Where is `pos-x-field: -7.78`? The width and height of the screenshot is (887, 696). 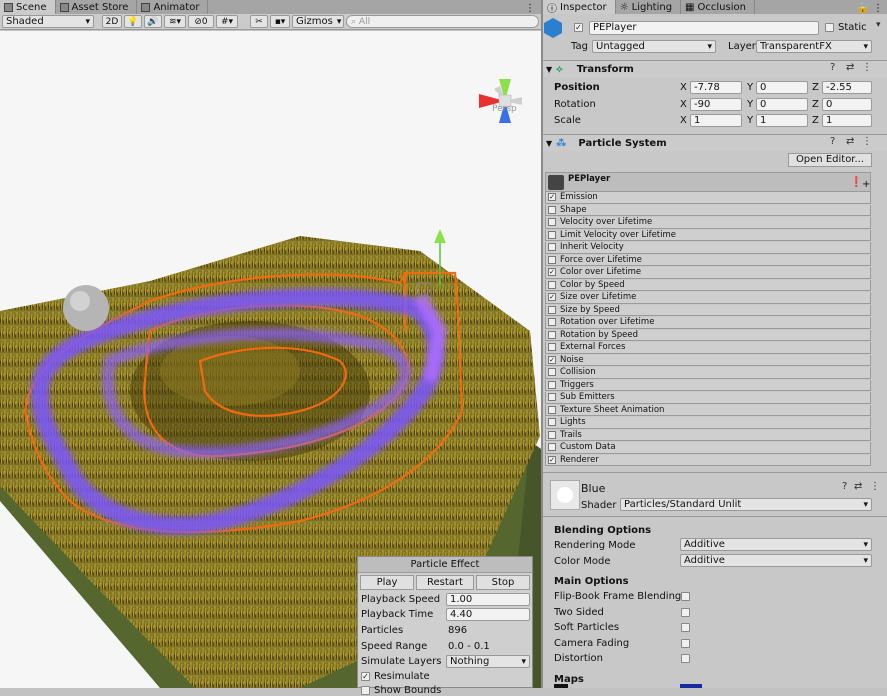
pos-x-field: -7.78 is located at coordinates (716, 87).